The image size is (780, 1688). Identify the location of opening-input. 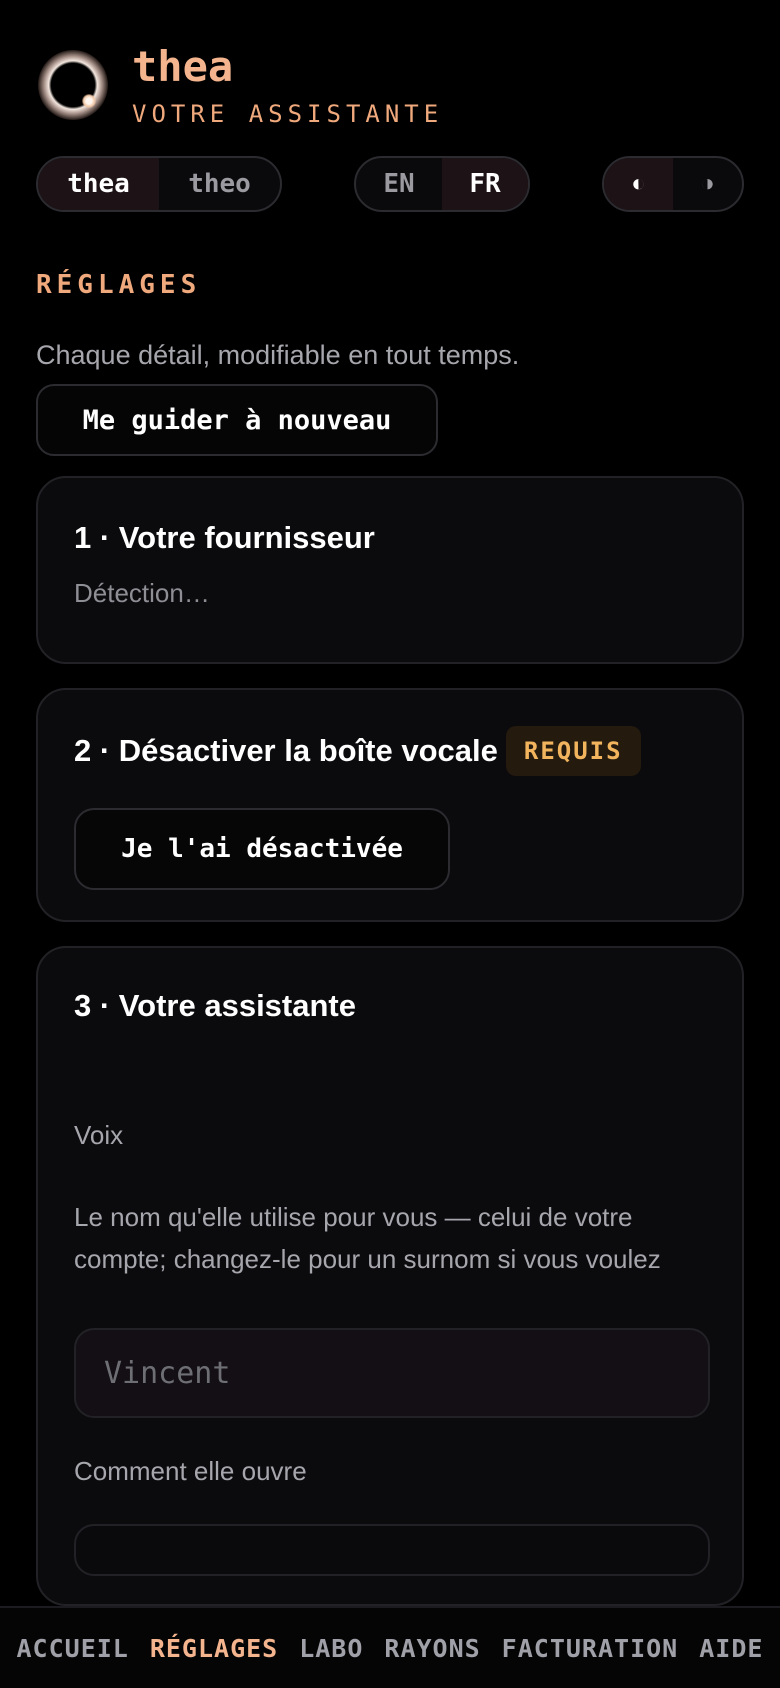
(392, 1550).